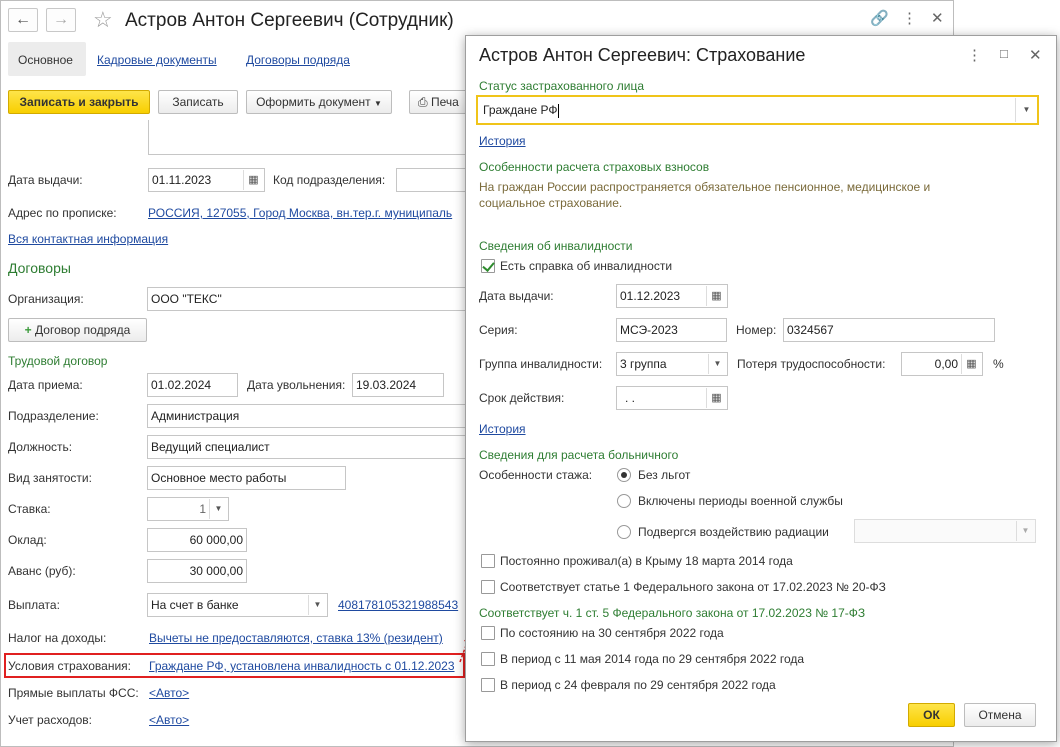  I want to click on payment-select: На счет в банке ▼, so click(237, 605).